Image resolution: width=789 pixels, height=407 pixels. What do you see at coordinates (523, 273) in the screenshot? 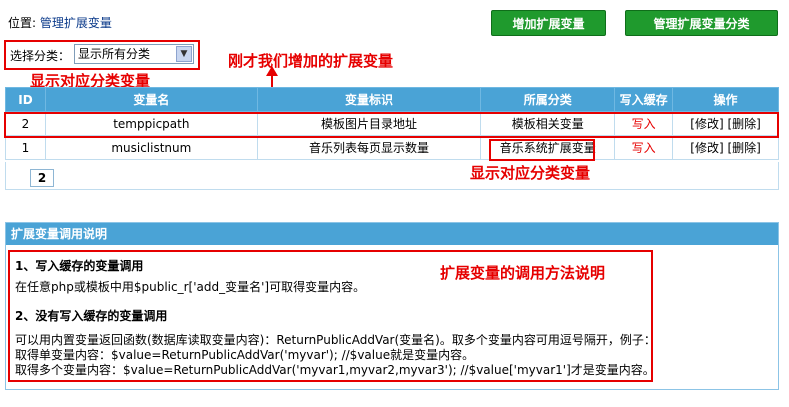
I see `annotation-usage-note: 扩展变量的调用方法说明` at bounding box center [523, 273].